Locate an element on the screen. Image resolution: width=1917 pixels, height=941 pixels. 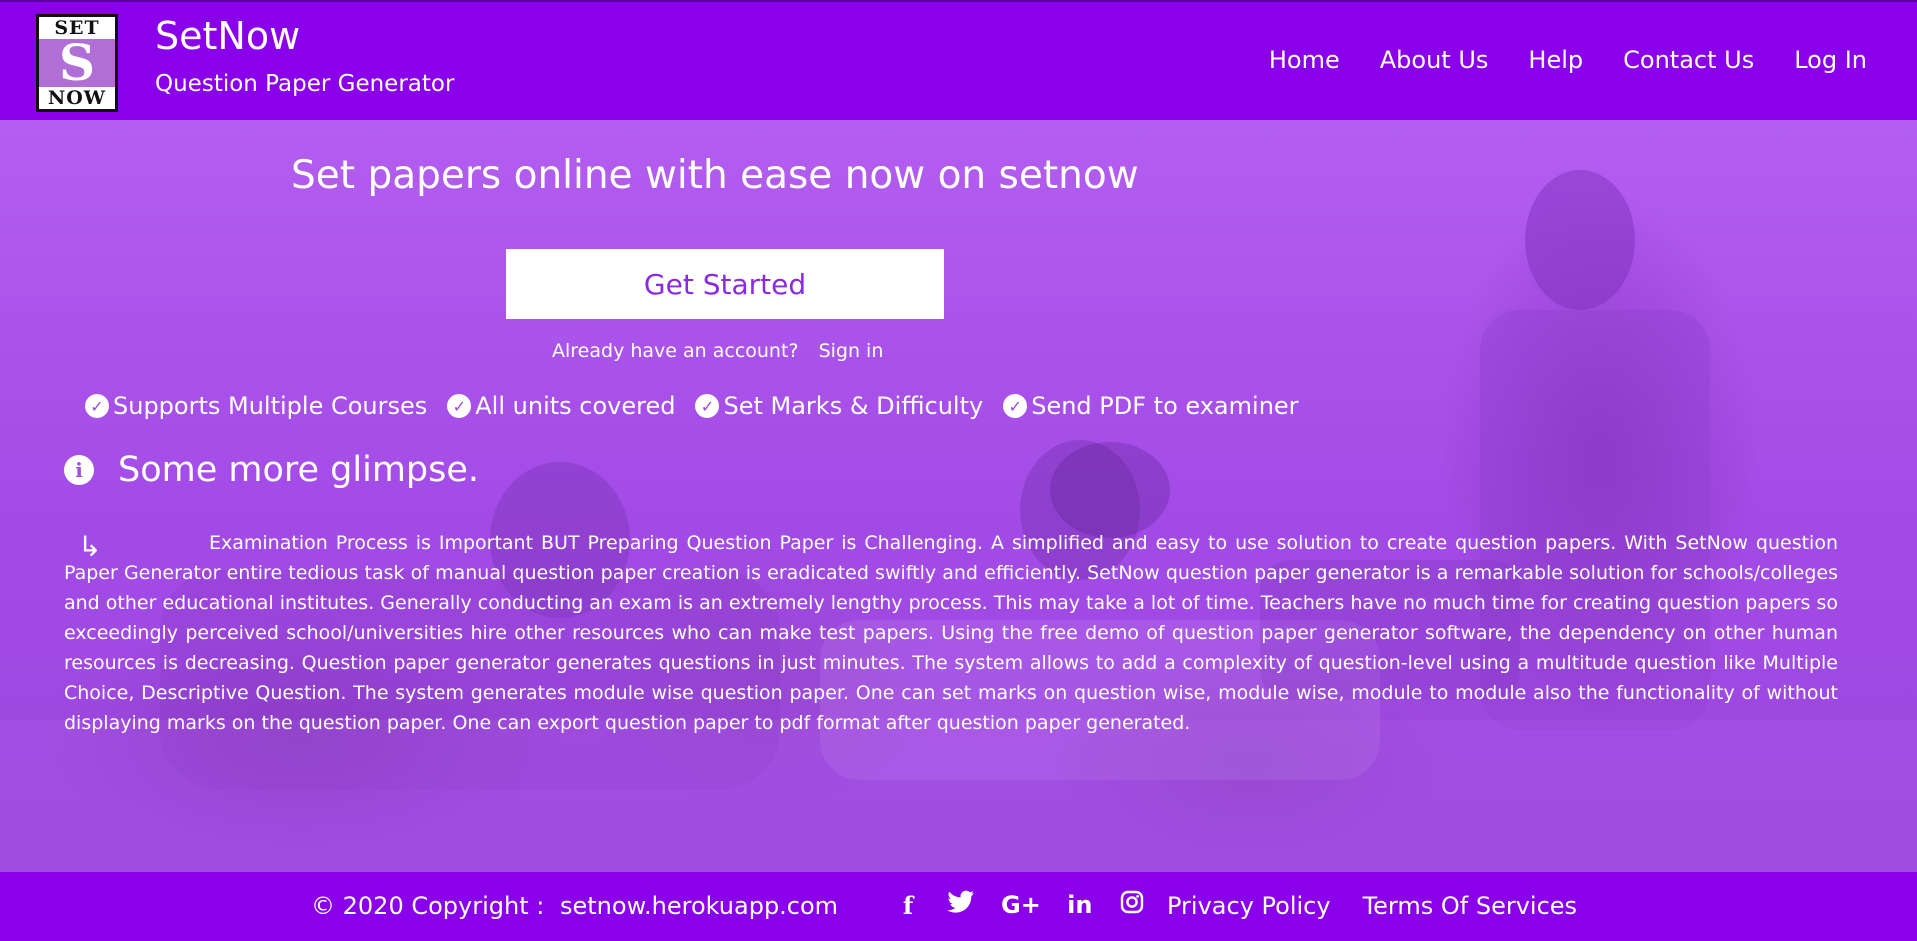
domain-text: setnow.herokuapp.com is located at coordinates (699, 906).